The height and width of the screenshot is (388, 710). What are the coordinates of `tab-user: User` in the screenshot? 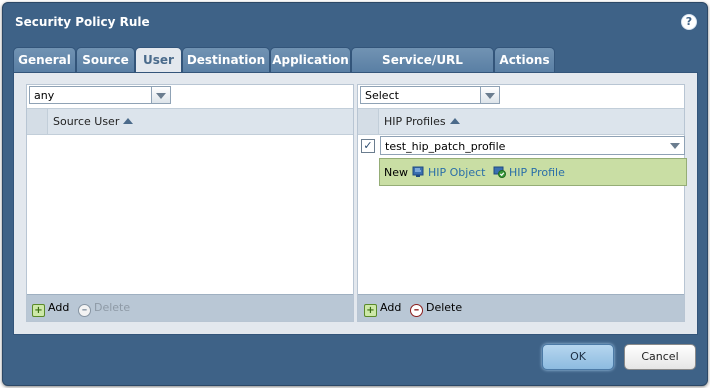 It's located at (158, 60).